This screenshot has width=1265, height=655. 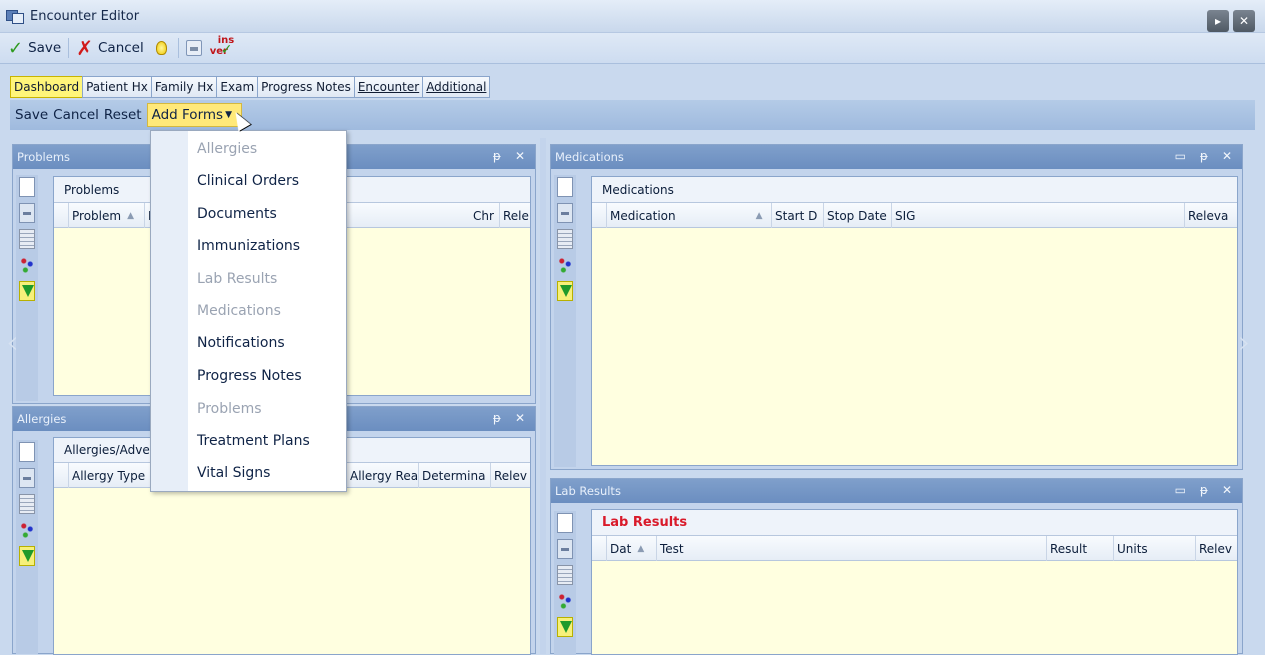 I want to click on dashboard-cancel-button: Cancel, so click(x=76, y=115).